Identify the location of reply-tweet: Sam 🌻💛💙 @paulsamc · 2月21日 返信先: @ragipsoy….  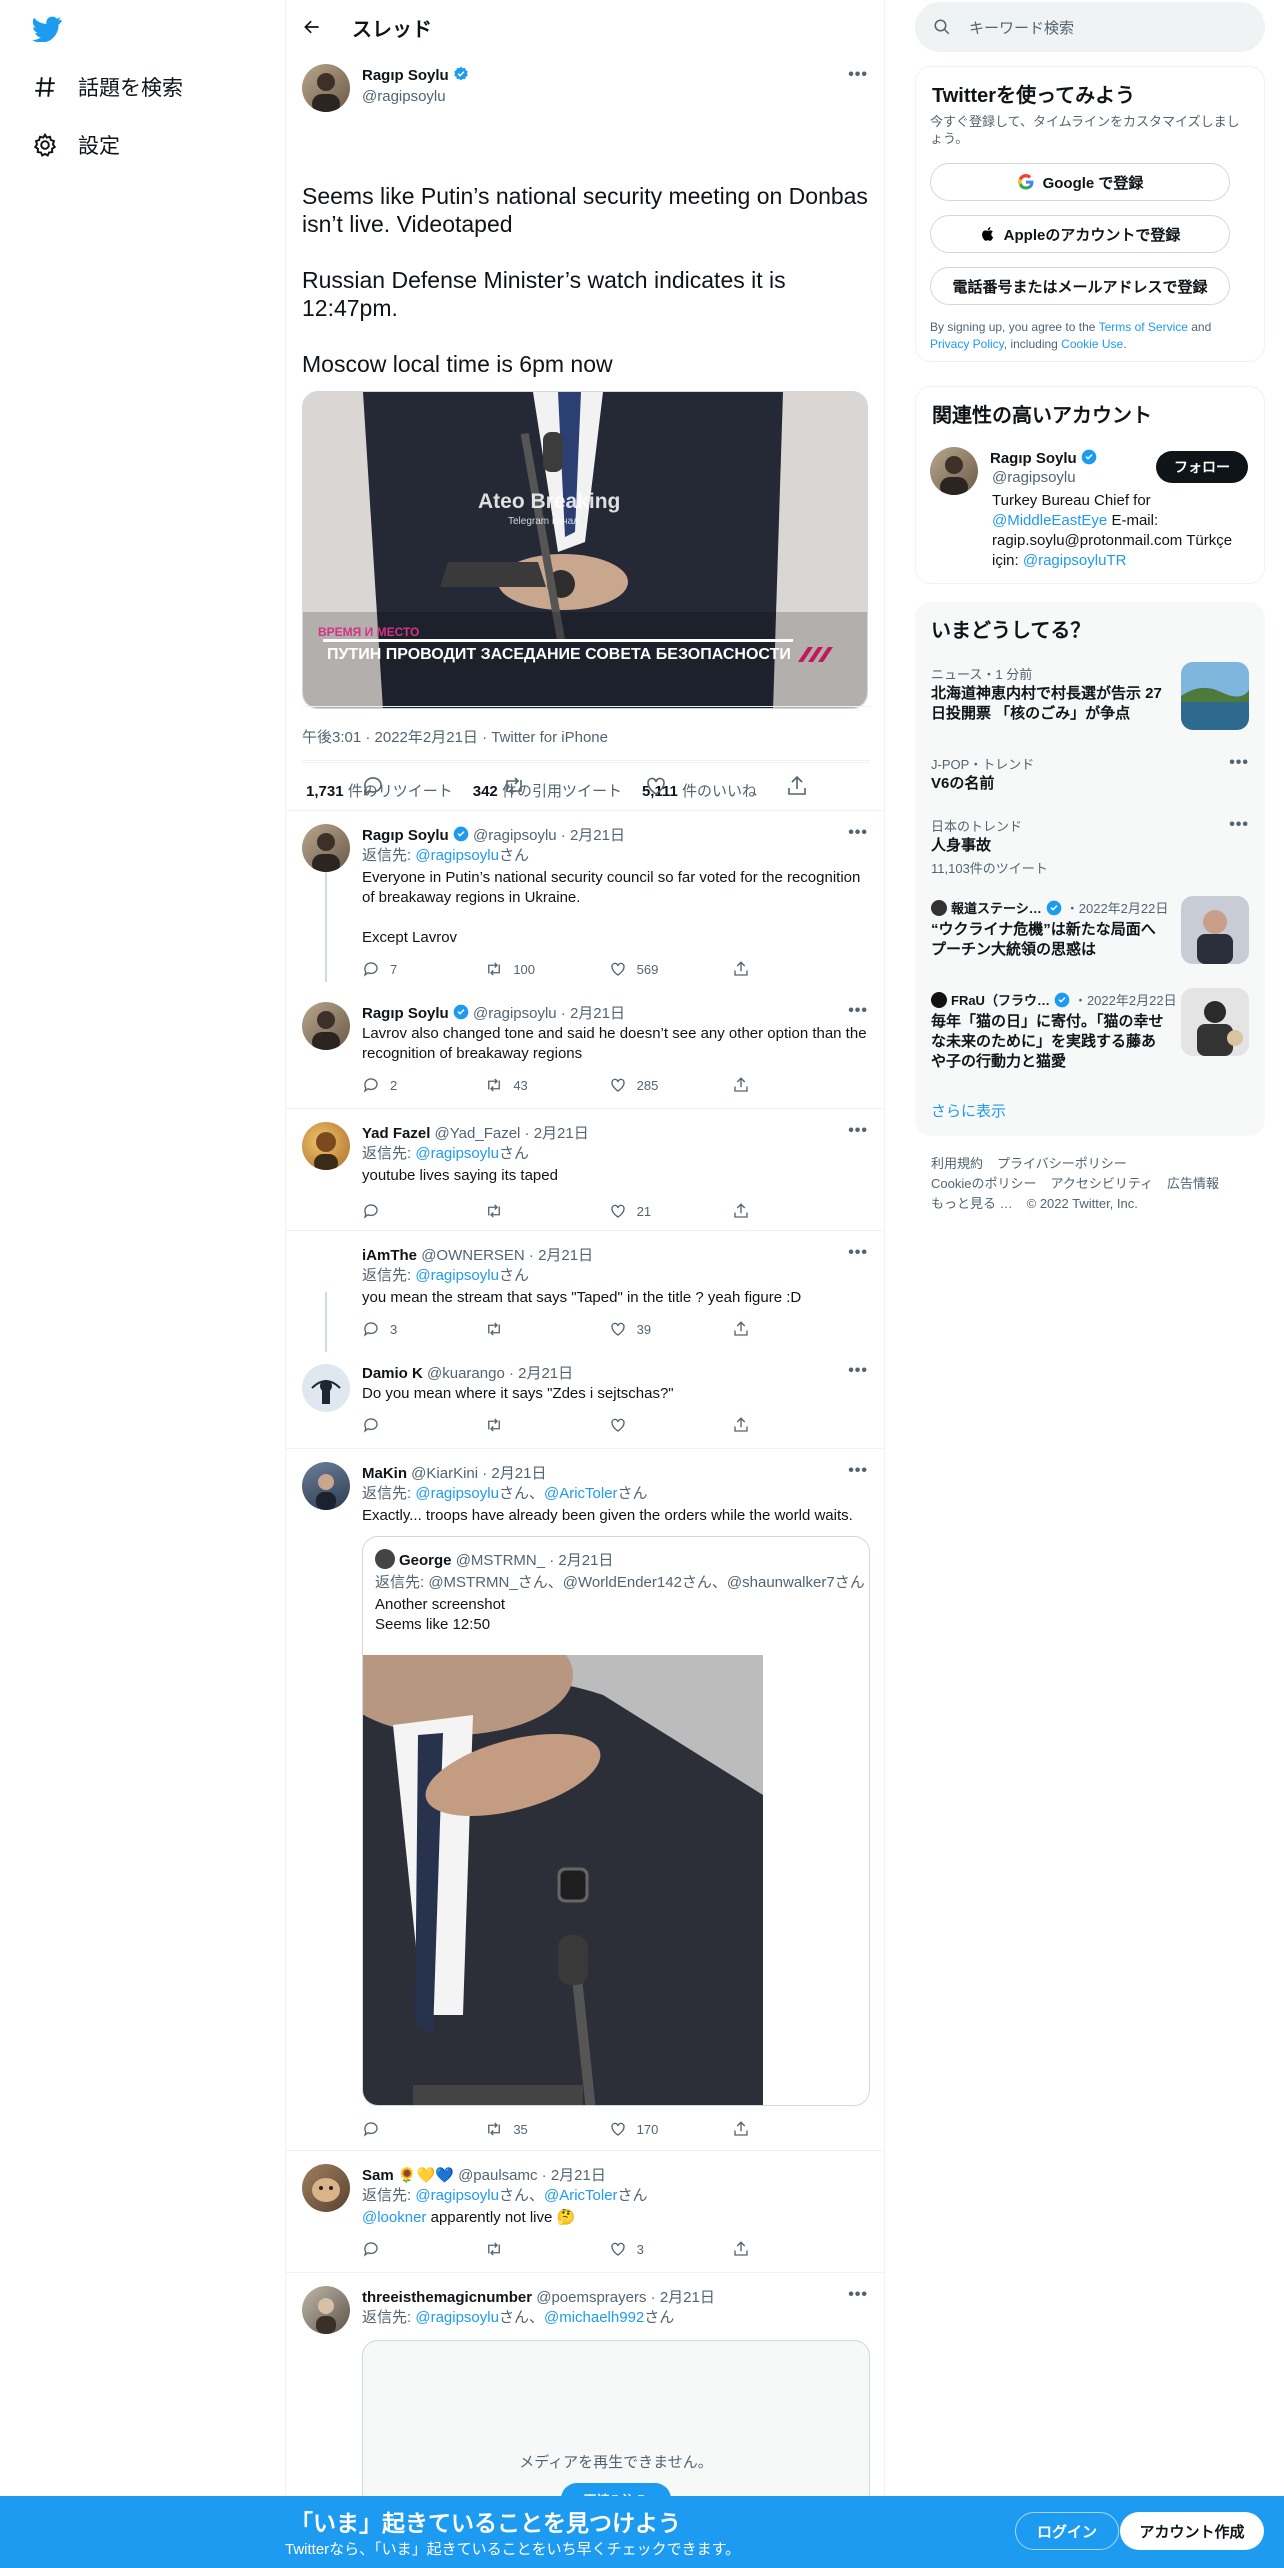
(585, 2211).